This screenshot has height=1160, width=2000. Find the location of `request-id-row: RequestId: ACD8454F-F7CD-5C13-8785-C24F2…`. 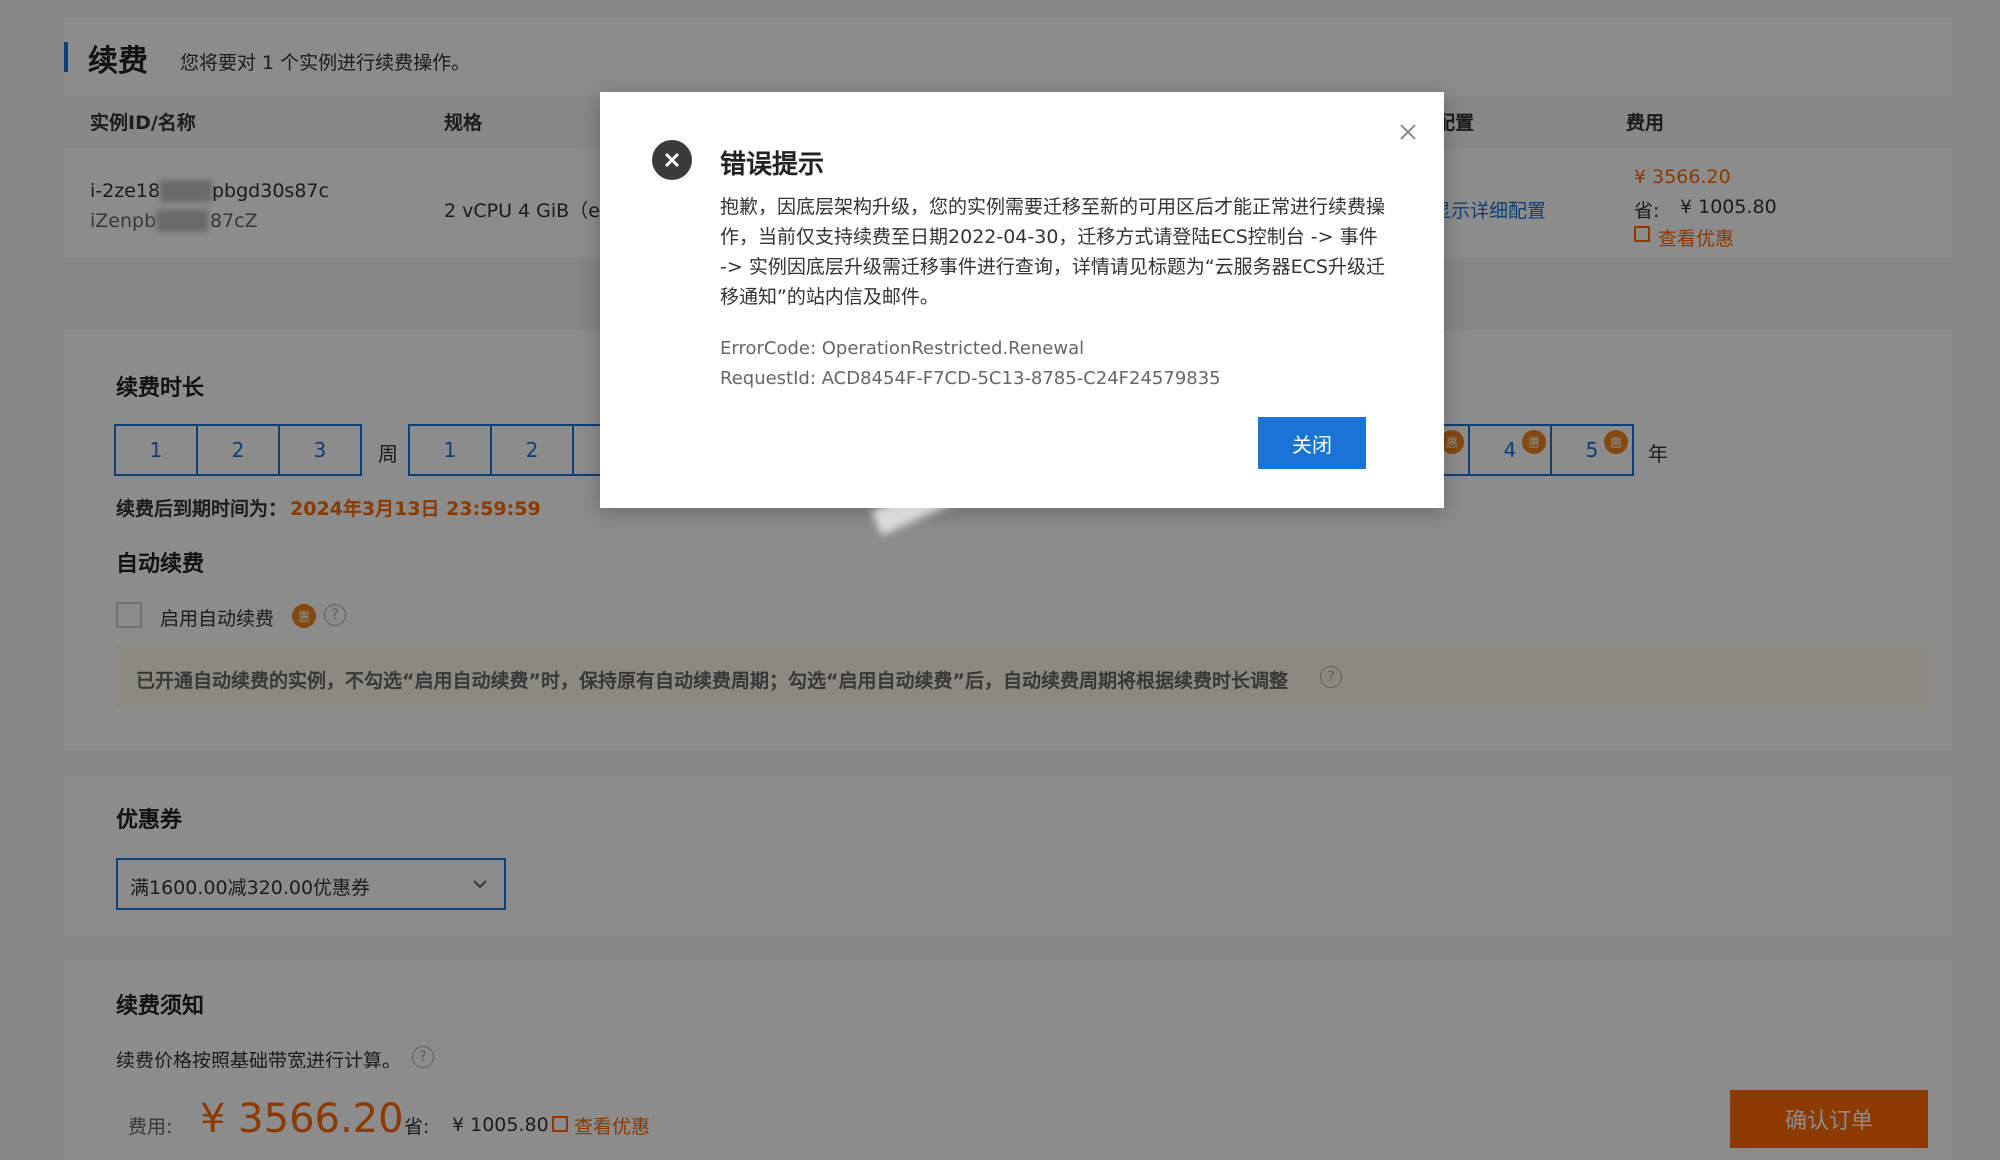

request-id-row: RequestId: ACD8454F-F7CD-5C13-8785-C24F2… is located at coordinates (970, 378).